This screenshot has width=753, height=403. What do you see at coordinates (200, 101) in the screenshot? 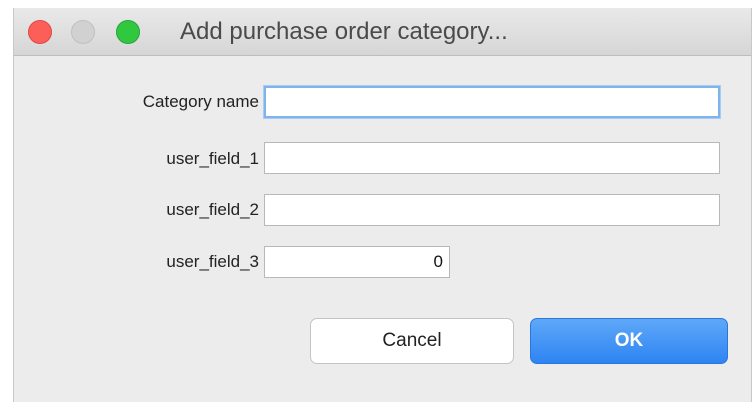
I see `category-name-label: Category name` at bounding box center [200, 101].